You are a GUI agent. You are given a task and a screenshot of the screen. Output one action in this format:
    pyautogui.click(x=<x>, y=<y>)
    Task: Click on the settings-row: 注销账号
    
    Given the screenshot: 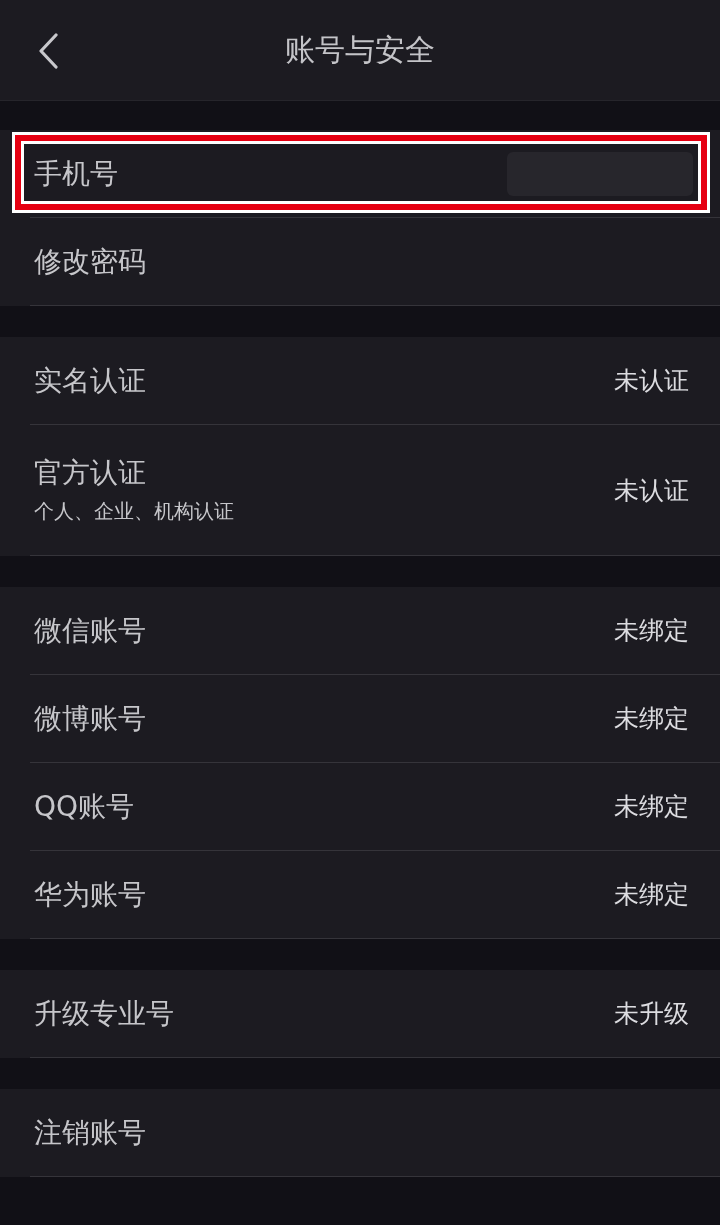 What is the action you would take?
    pyautogui.click(x=360, y=1133)
    